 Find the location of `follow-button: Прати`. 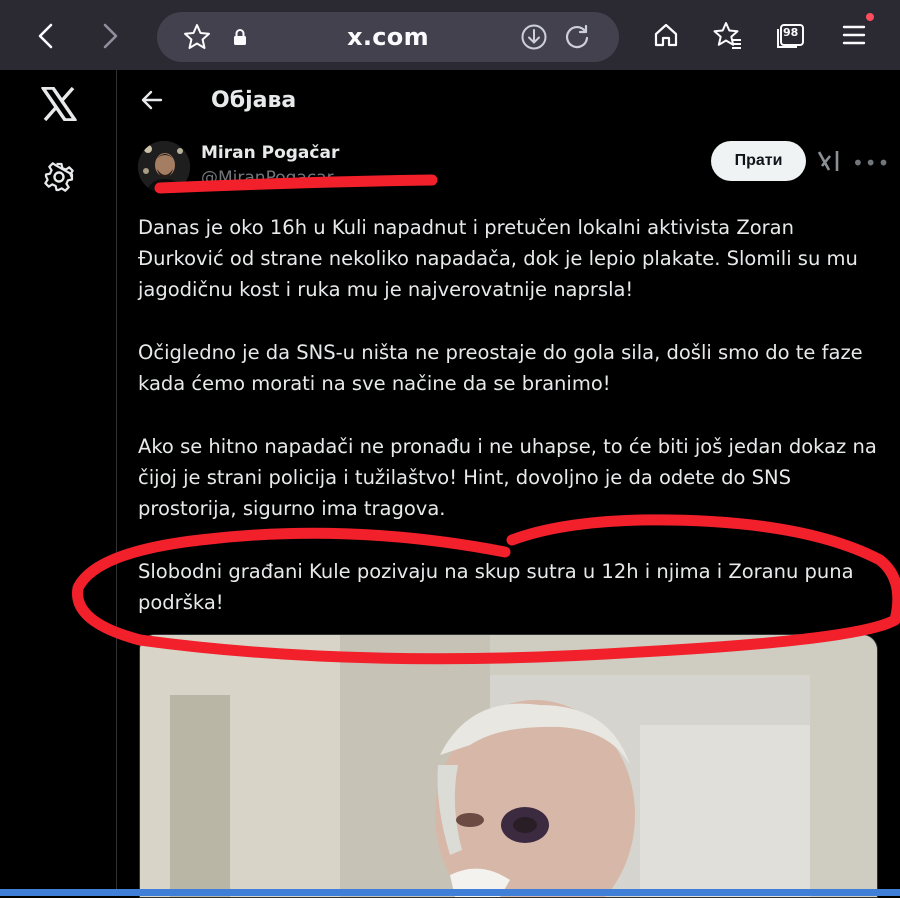

follow-button: Прати is located at coordinates (758, 161).